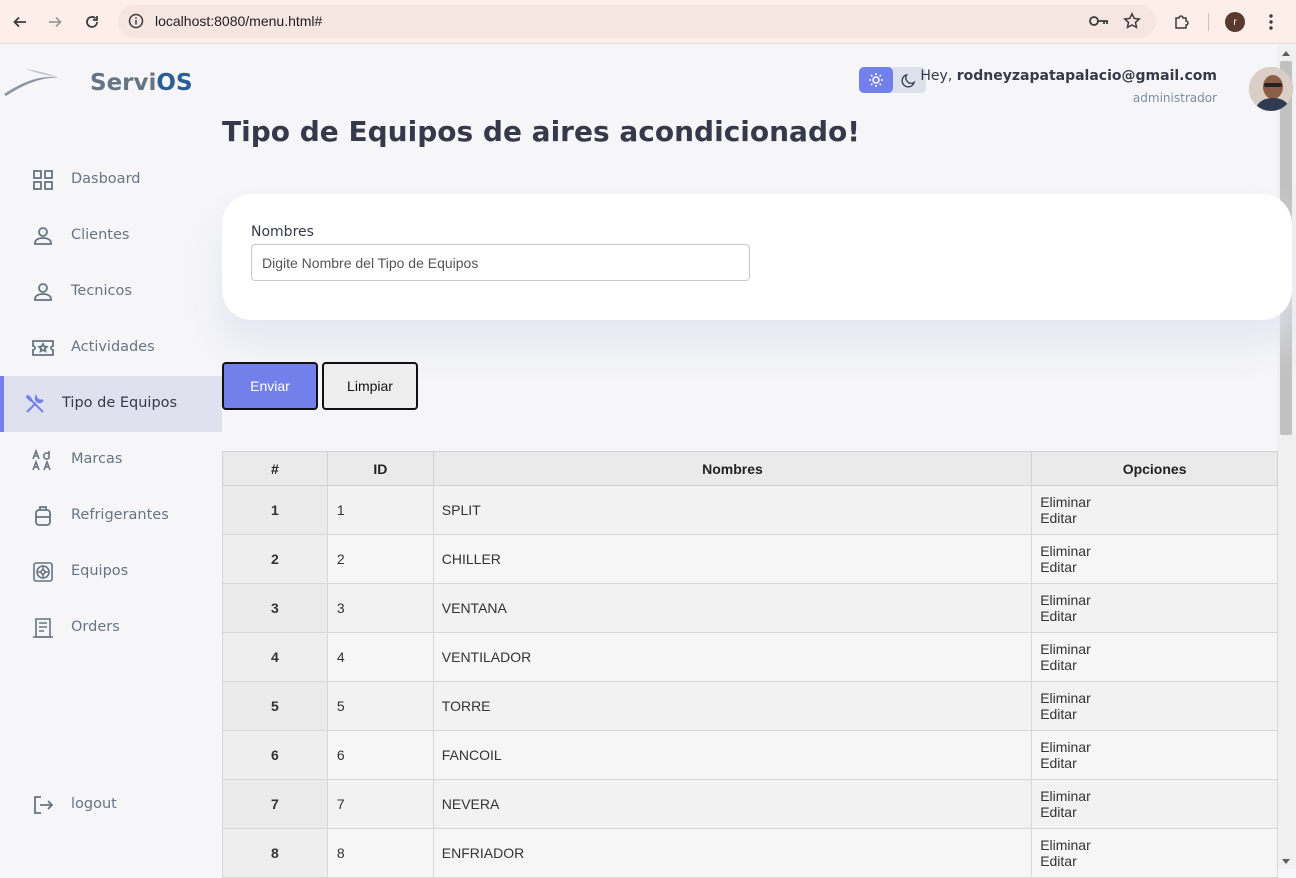 The height and width of the screenshot is (878, 1296). I want to click on row-name: SPLIT, so click(732, 510).